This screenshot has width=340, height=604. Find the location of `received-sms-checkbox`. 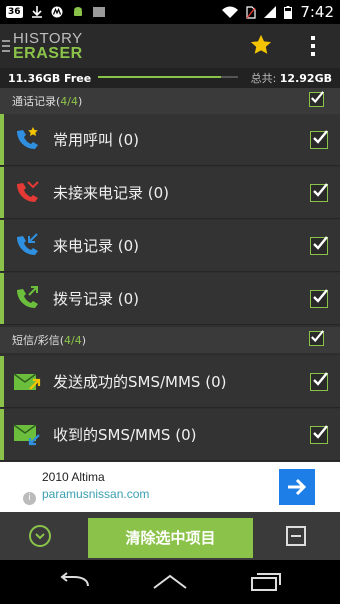

received-sms-checkbox is located at coordinates (319, 434).